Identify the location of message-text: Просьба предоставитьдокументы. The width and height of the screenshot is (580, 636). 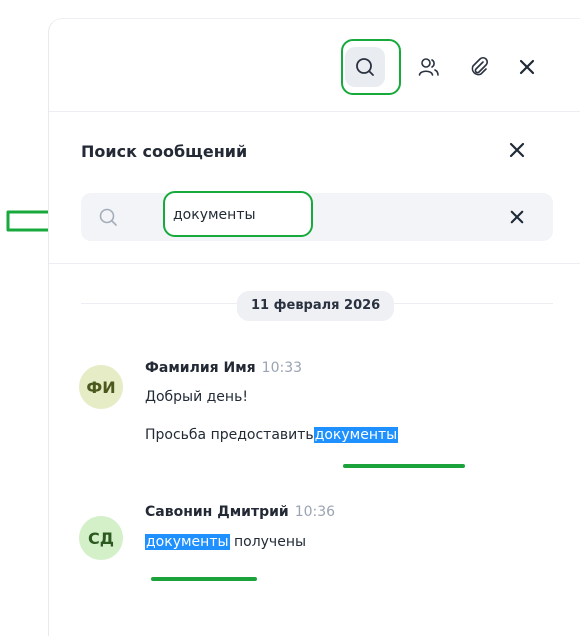
(272, 435).